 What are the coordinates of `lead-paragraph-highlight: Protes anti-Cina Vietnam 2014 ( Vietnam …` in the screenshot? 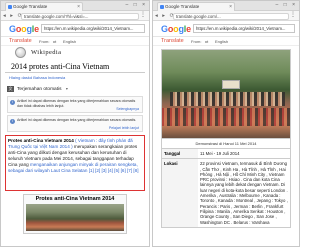 It's located at (75, 163).